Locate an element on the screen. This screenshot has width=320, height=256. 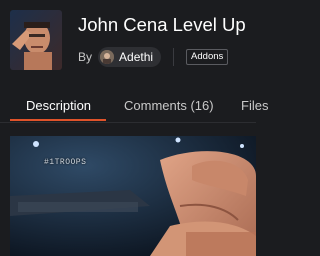
author-avatar is located at coordinates (107, 57).